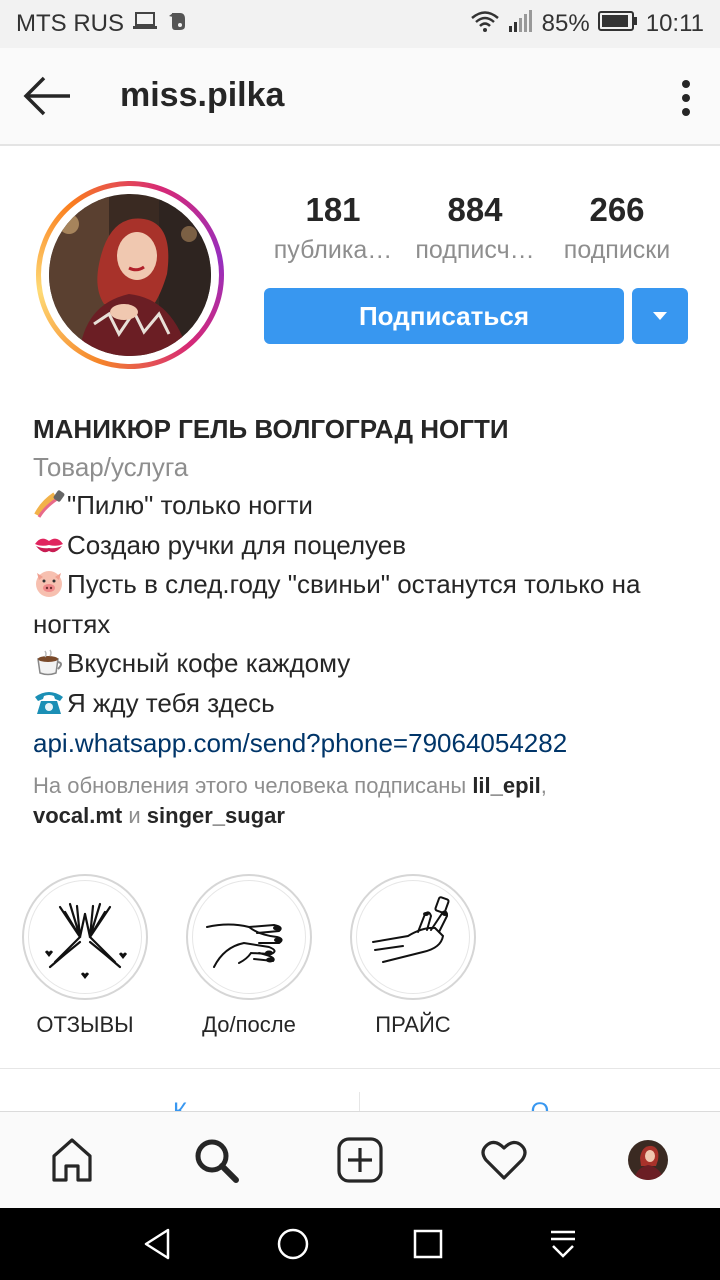  I want to click on bio-category: Товар/услуга, so click(111, 467).